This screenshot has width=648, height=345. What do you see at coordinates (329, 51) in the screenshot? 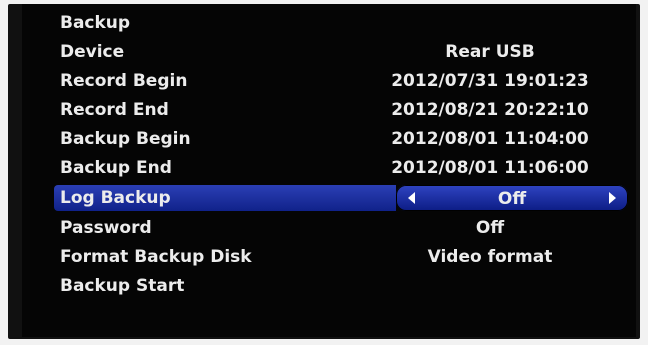
I see `menu-row-device: Device Rear USB` at bounding box center [329, 51].